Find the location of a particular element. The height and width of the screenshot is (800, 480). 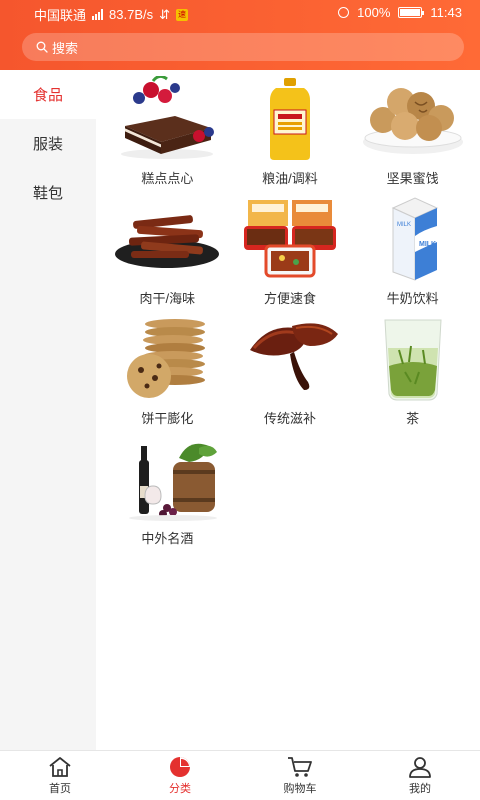

clock: 11:43 is located at coordinates (446, 12).